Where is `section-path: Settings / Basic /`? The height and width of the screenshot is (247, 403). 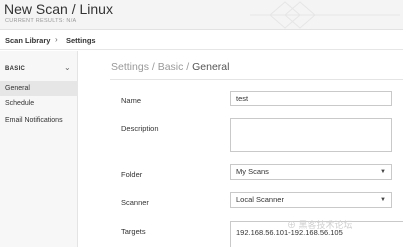
section-path: Settings / Basic / is located at coordinates (152, 67).